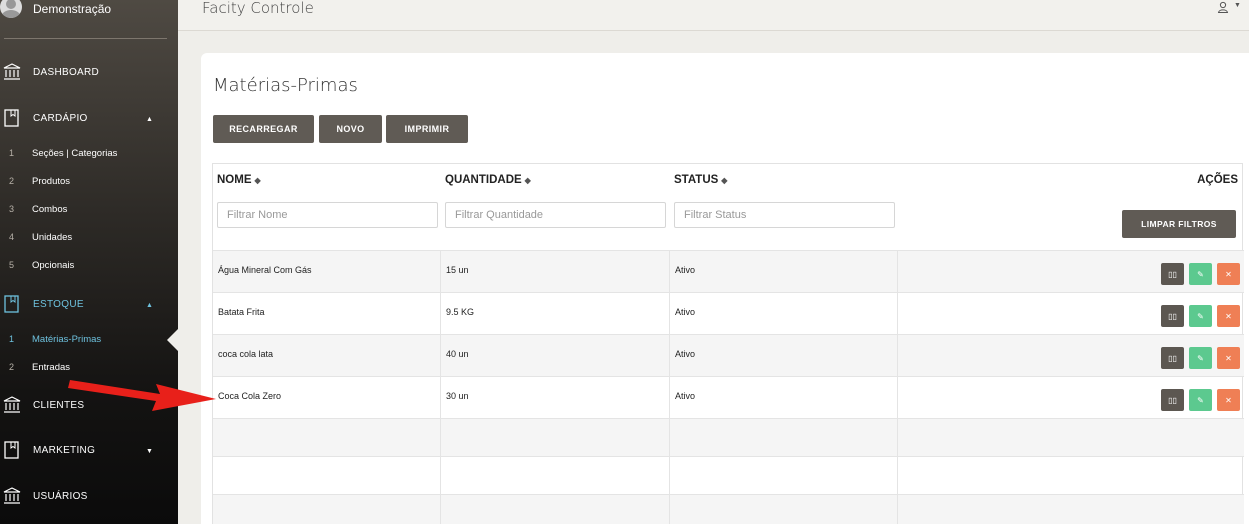 The height and width of the screenshot is (524, 1249). Describe the element at coordinates (327, 271) in the screenshot. I see `cell-name: Água Mineral Com Gás` at that location.